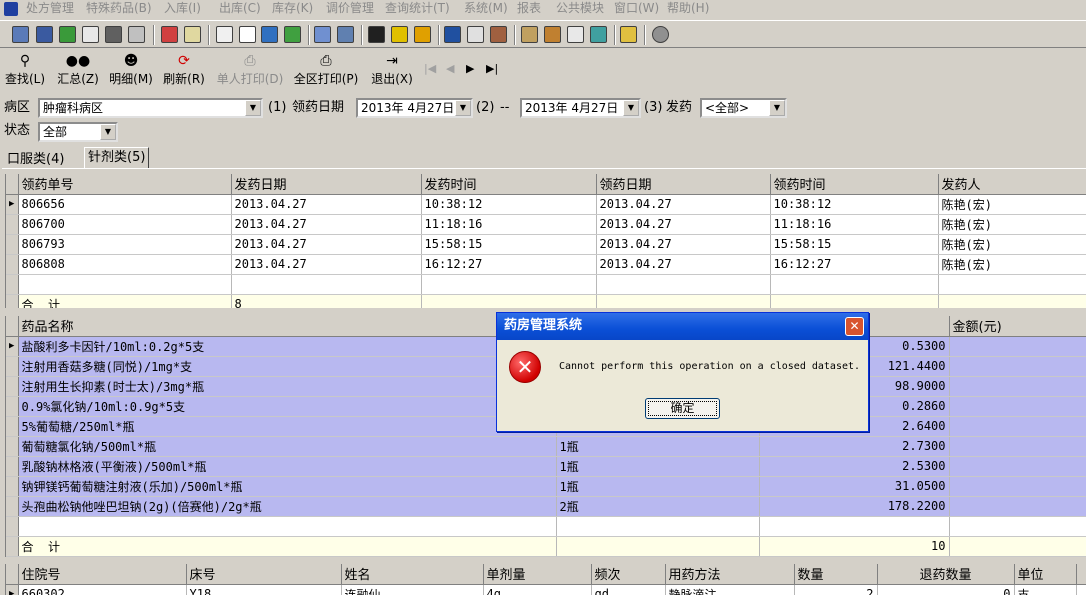 This screenshot has height=595, width=1086. I want to click on table-row: ▶ 660302 Y18 连融仙 4g qd 静脉滴注 2 0 支, so click(546, 589).